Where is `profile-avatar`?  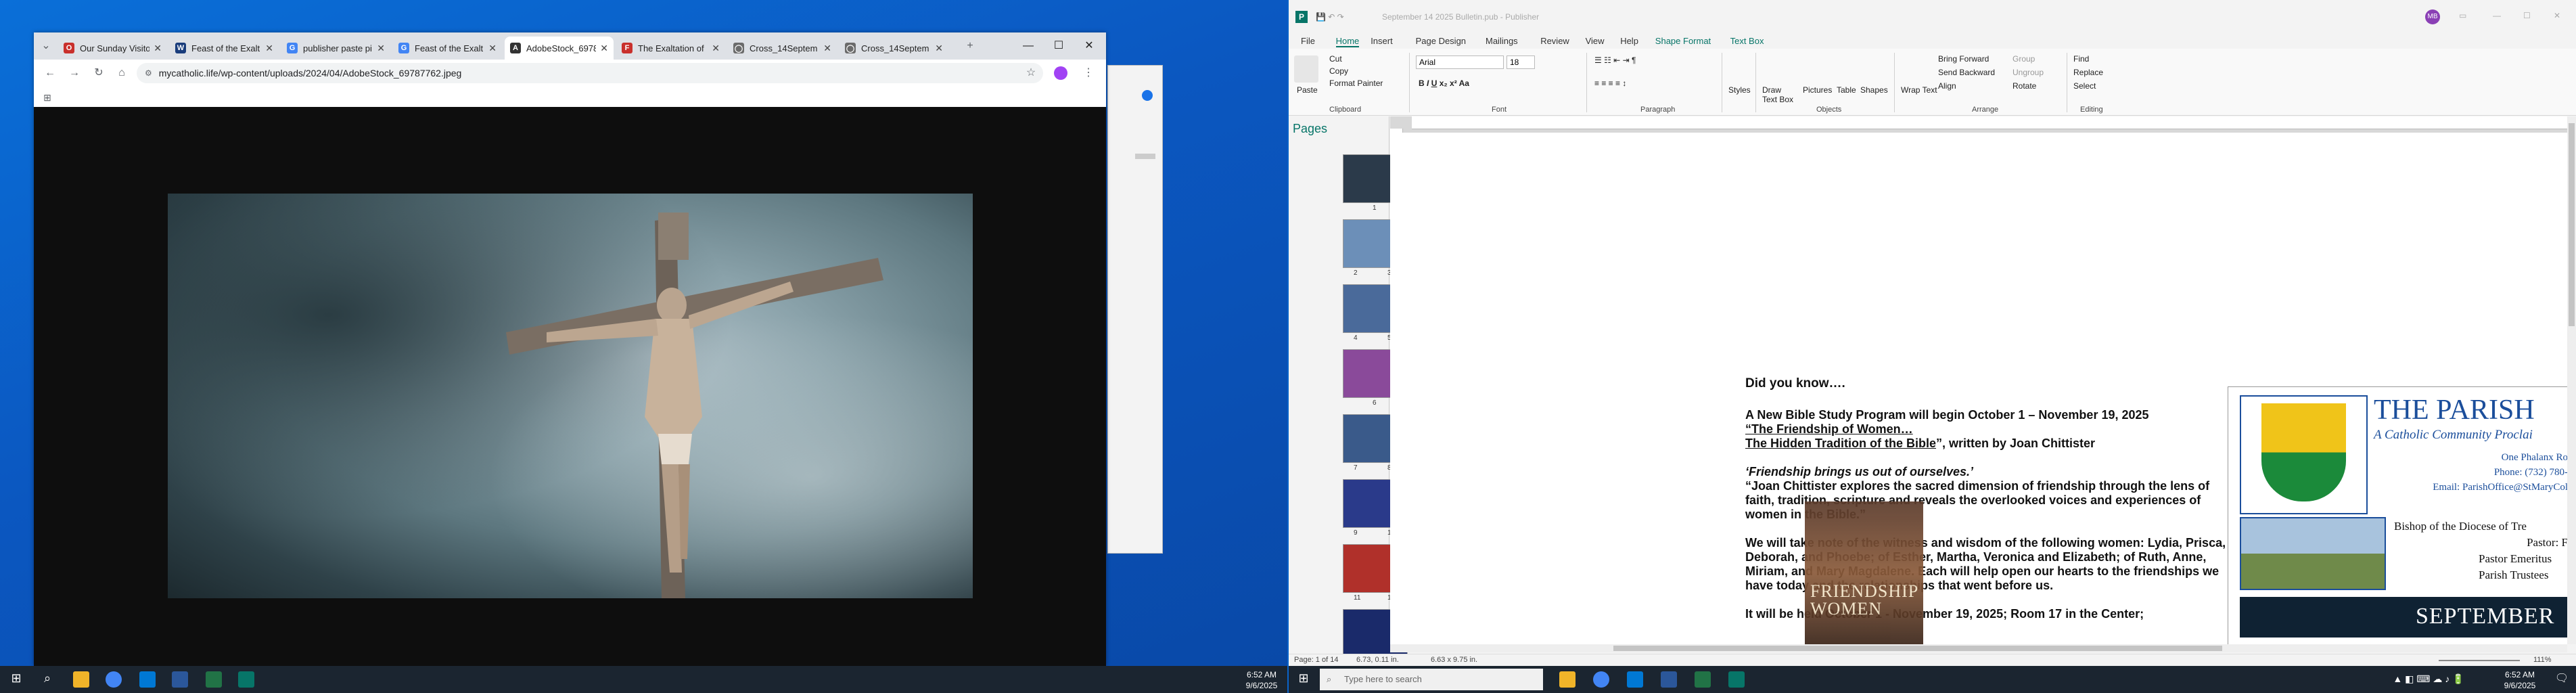 profile-avatar is located at coordinates (1060, 73).